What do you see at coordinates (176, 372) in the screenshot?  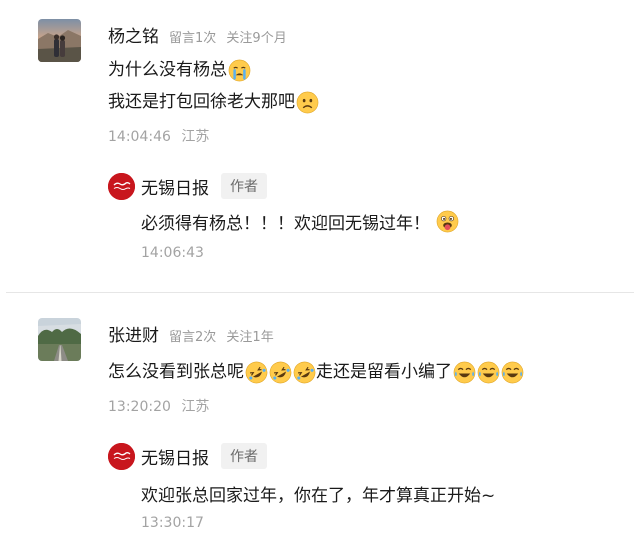 I see `comment-text: 怎么没看到张总呢` at bounding box center [176, 372].